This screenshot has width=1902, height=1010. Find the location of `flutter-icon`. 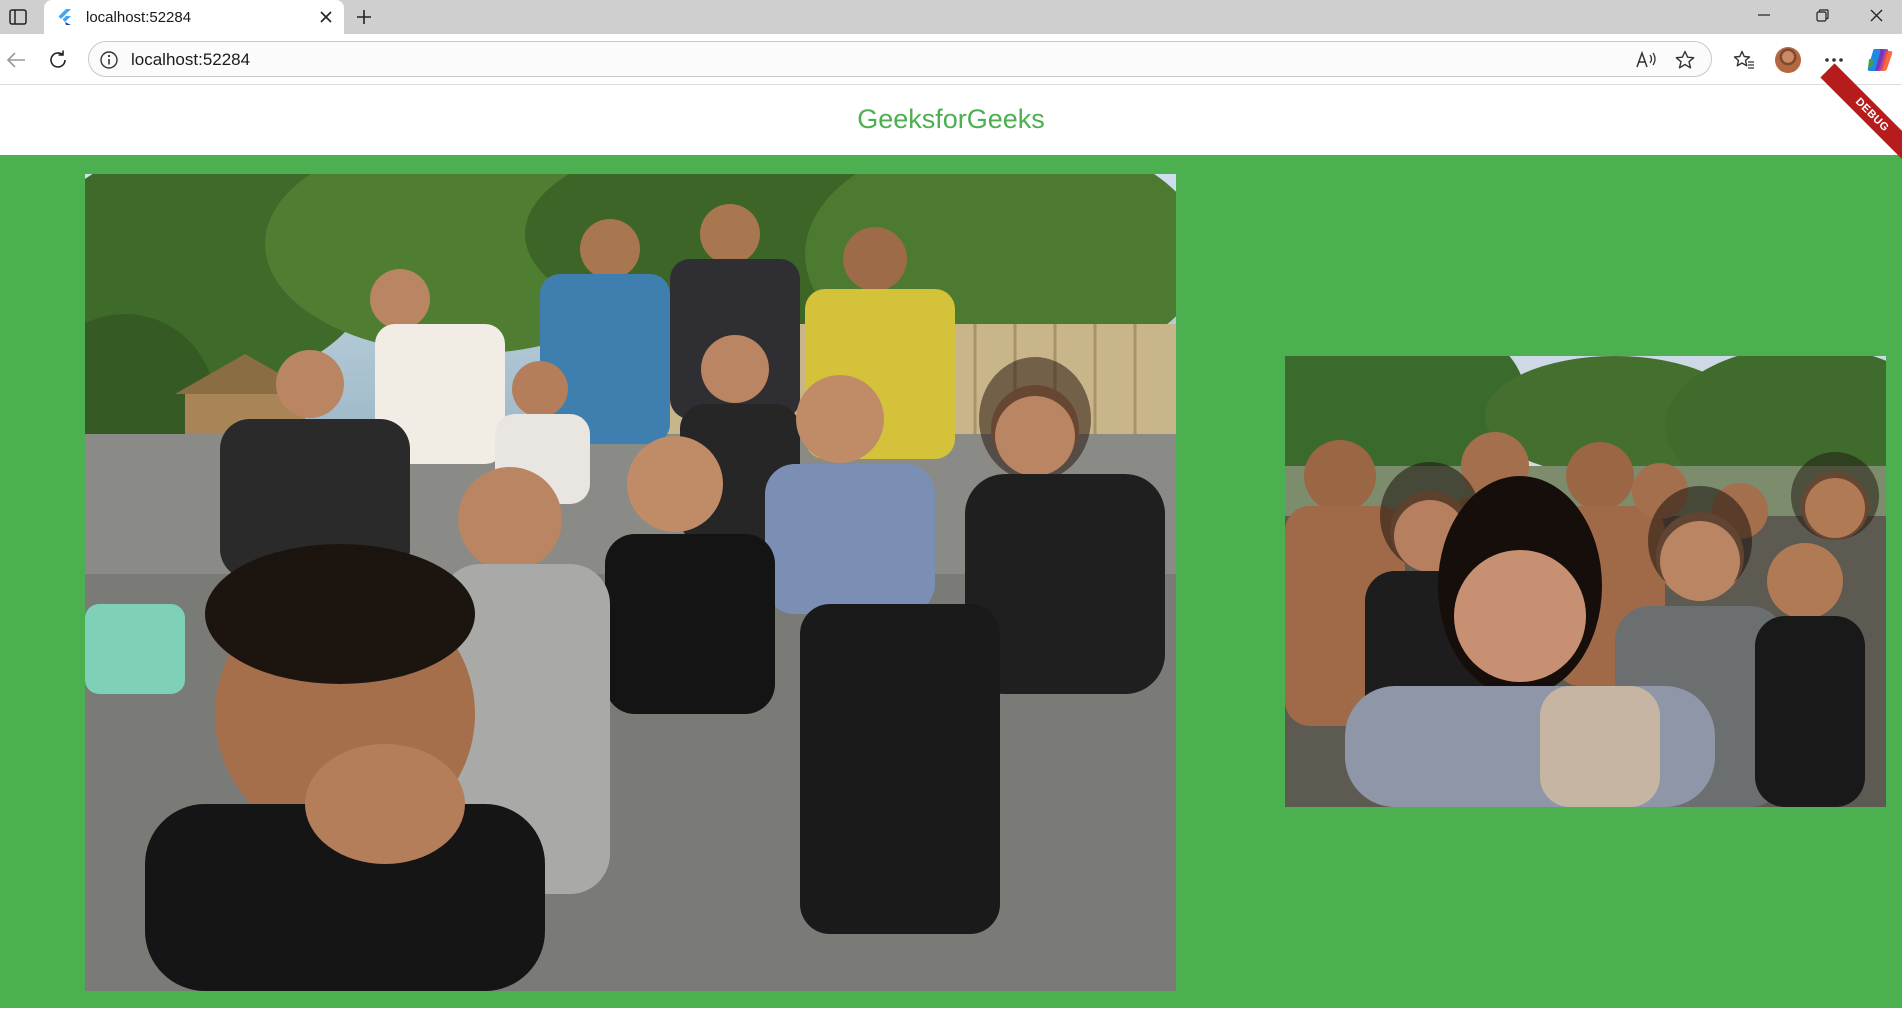

flutter-icon is located at coordinates (64, 17).